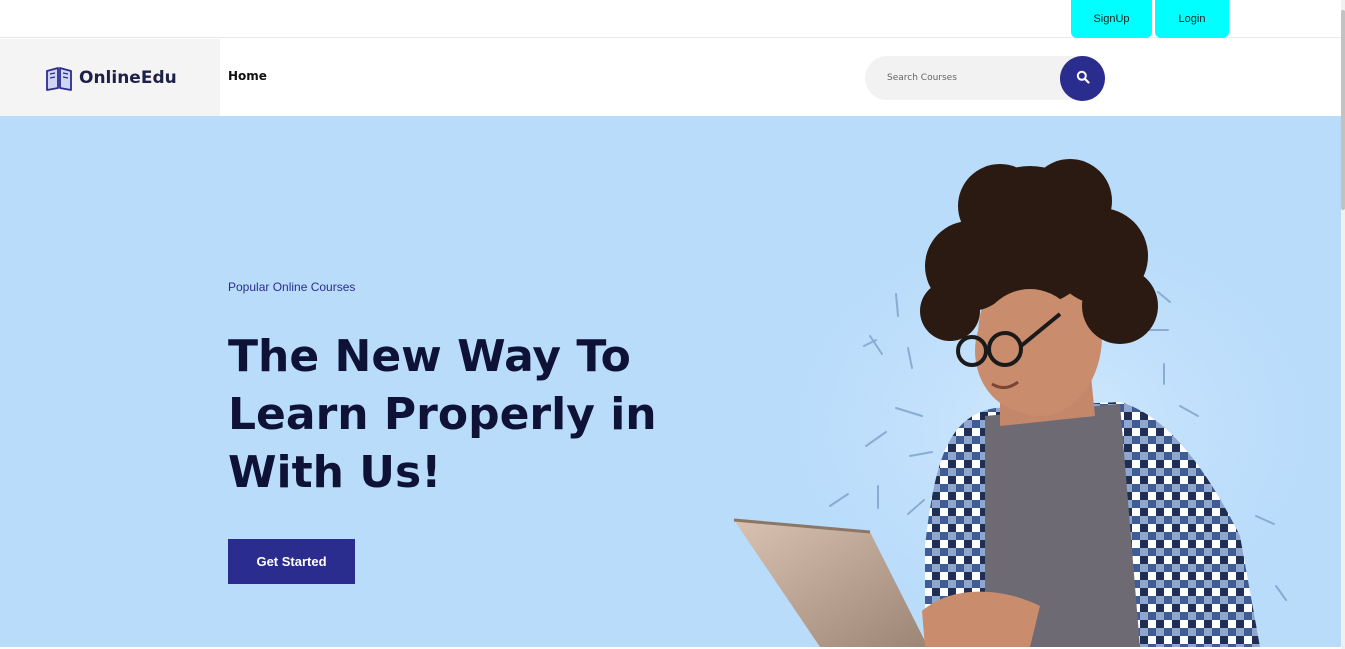 This screenshot has height=649, width=1345. Describe the element at coordinates (442, 414) in the screenshot. I see `headline-line-2: Learn Properly in` at that location.